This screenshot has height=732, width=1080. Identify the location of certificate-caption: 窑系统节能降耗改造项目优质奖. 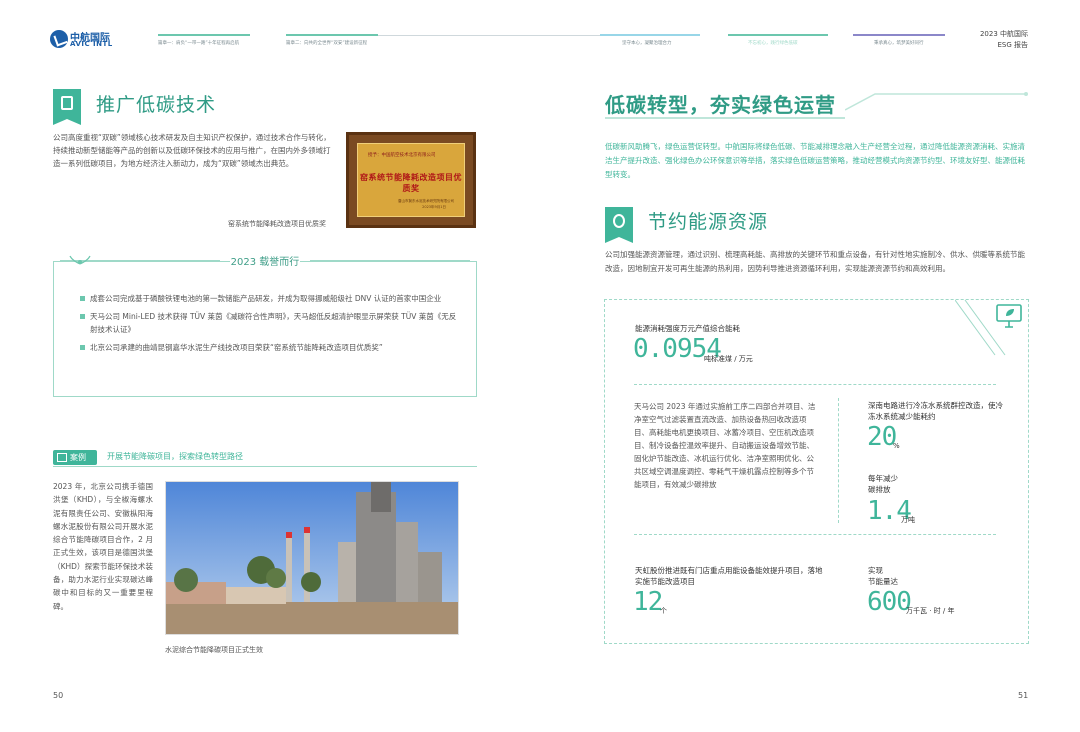
(277, 224).